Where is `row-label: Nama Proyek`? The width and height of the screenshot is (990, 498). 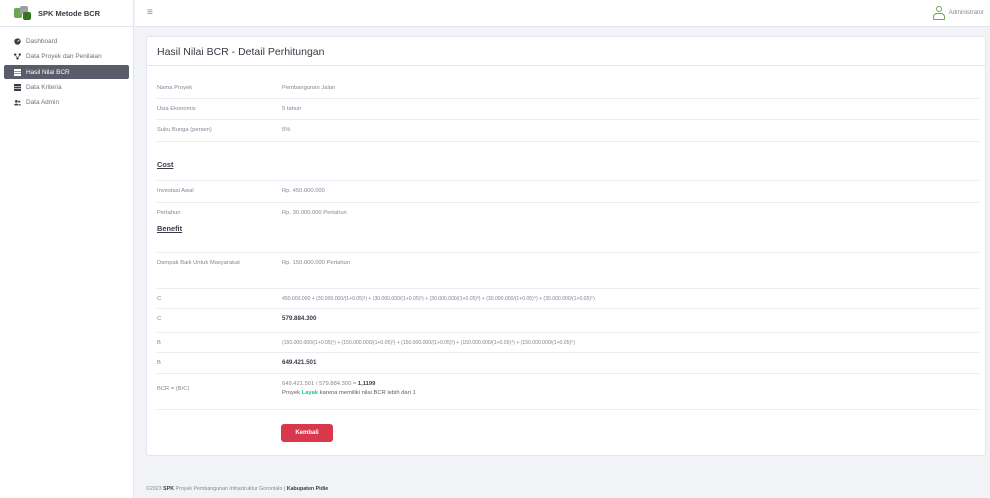
row-label: Nama Proyek is located at coordinates (175, 88).